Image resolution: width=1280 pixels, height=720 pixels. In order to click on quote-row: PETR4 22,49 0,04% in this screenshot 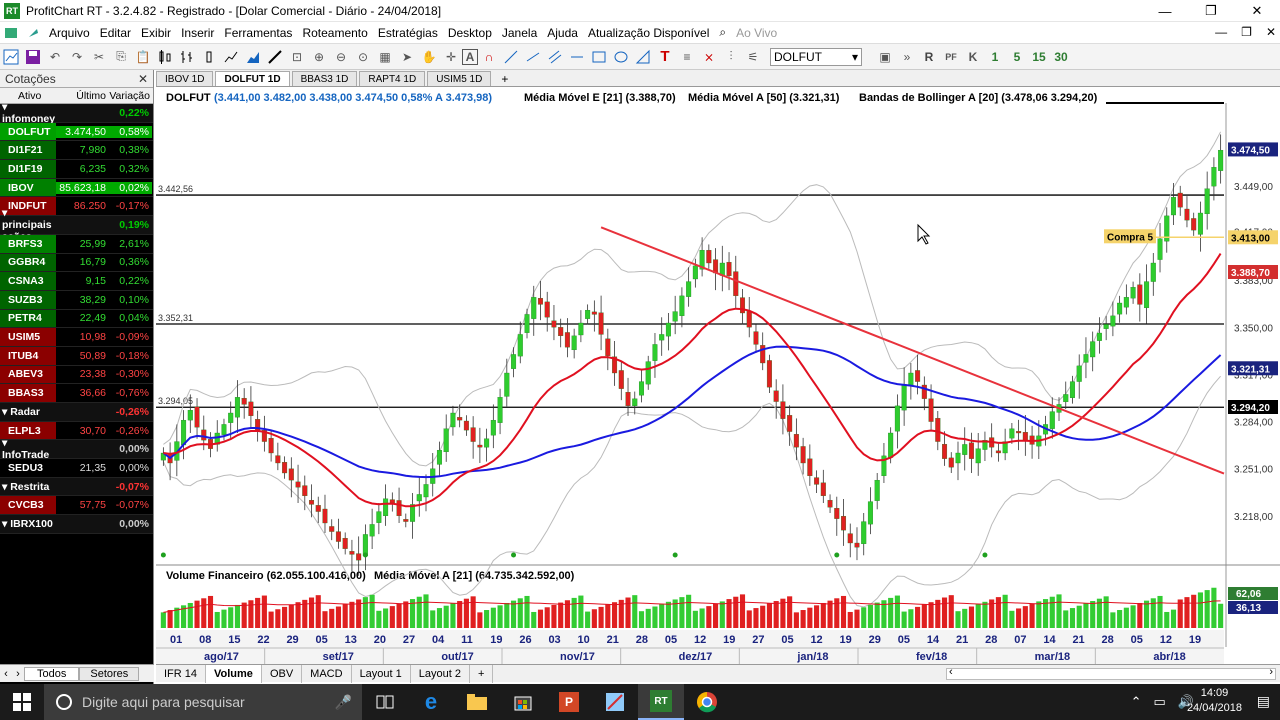, I will do `click(76, 319)`.